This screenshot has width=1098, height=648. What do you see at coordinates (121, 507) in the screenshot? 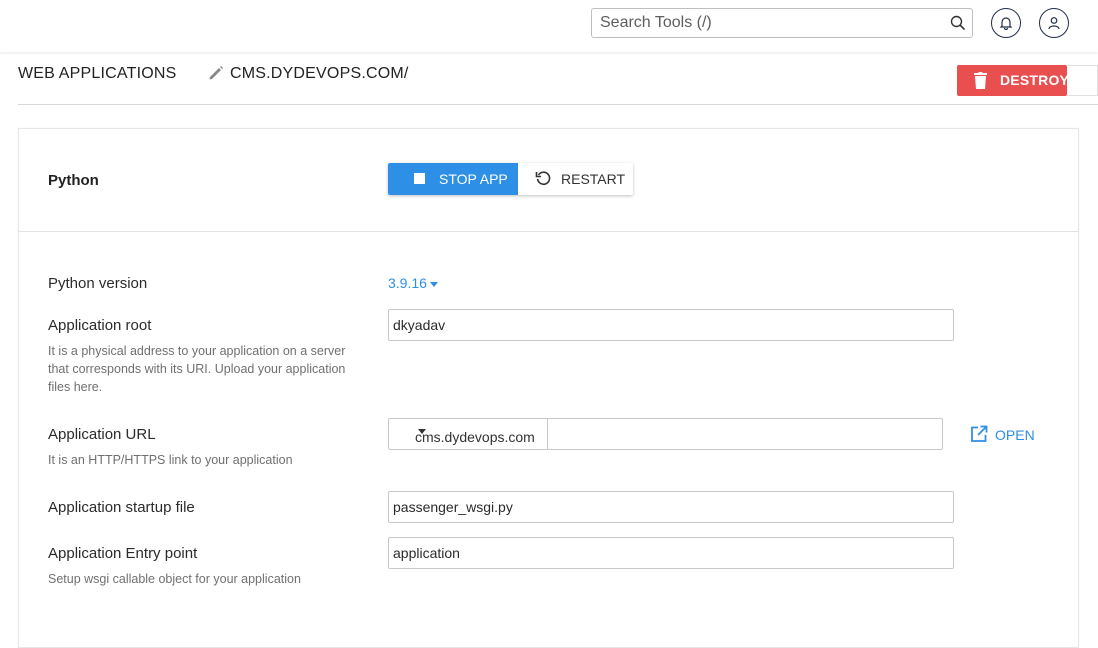
I see `startup-file-label: Application startup file` at bounding box center [121, 507].